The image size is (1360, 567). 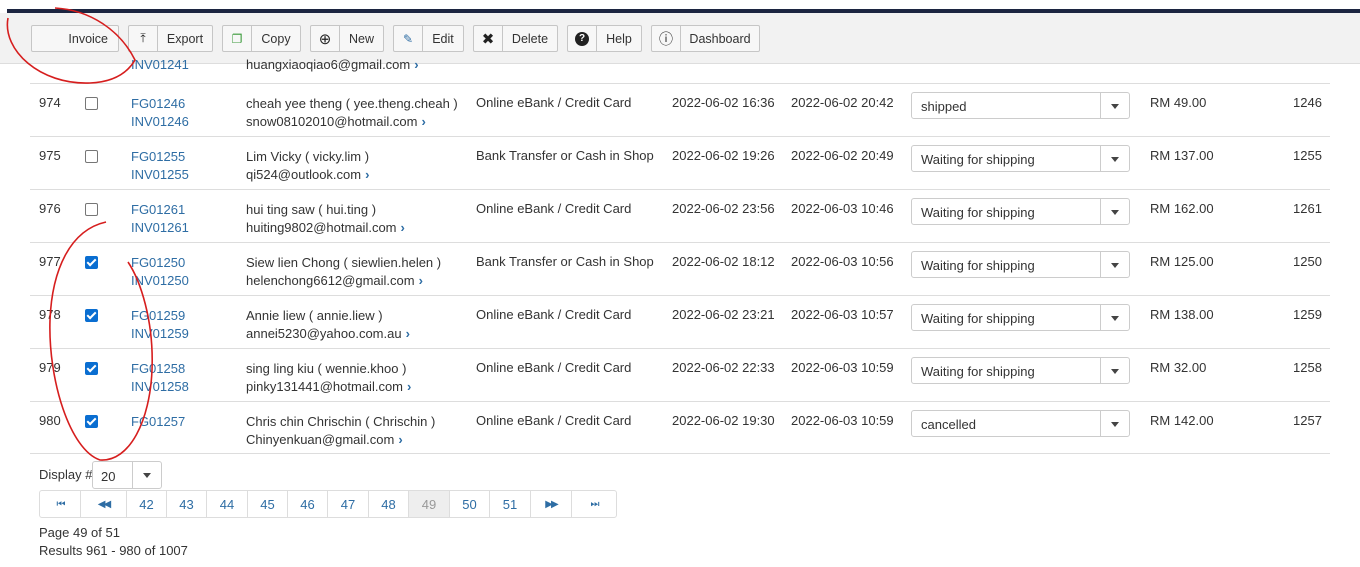 I want to click on customer-email: annei5230@yahoo.com.au ›, so click(x=328, y=334).